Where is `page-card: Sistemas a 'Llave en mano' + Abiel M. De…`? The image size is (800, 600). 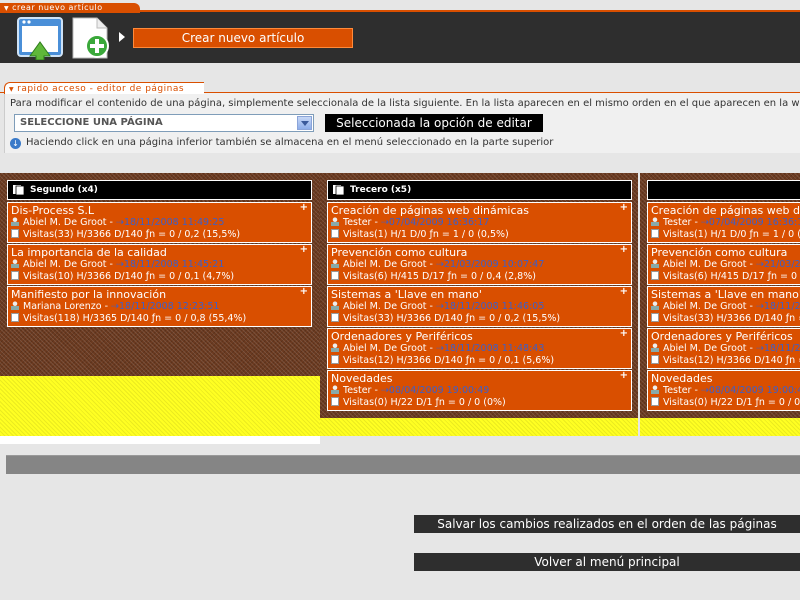
page-card: Sistemas a 'Llave en mano' + Abiel M. De… is located at coordinates (479, 306).